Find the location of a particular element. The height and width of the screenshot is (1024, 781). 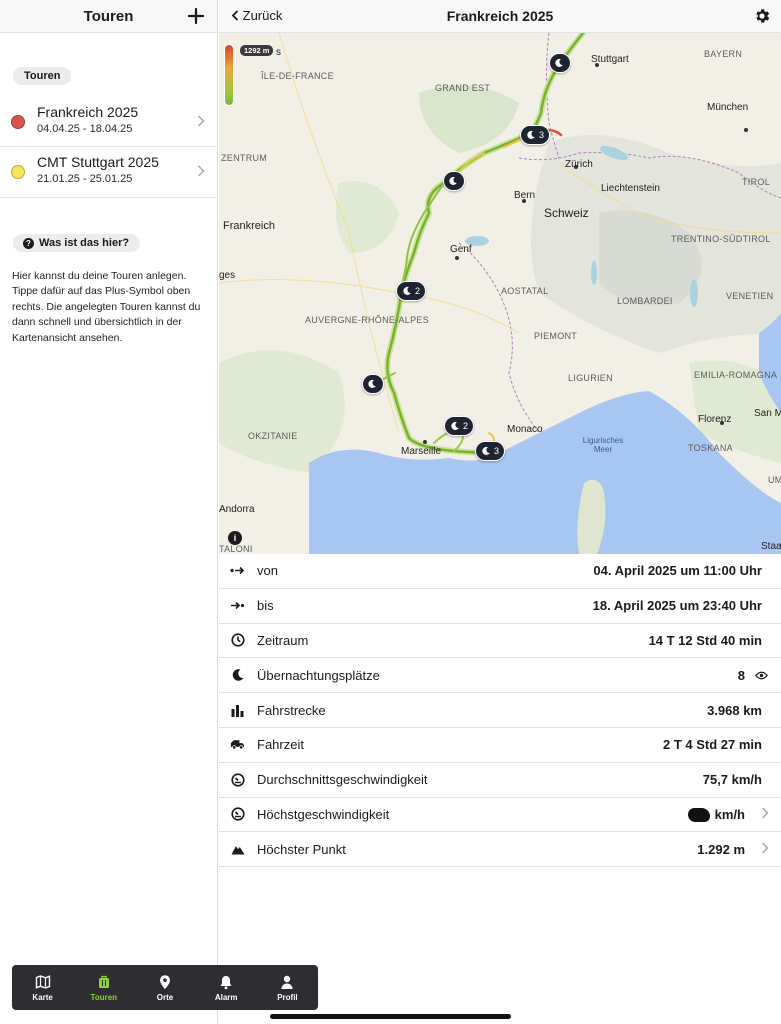

sidebar-title: Touren is located at coordinates (108, 16).